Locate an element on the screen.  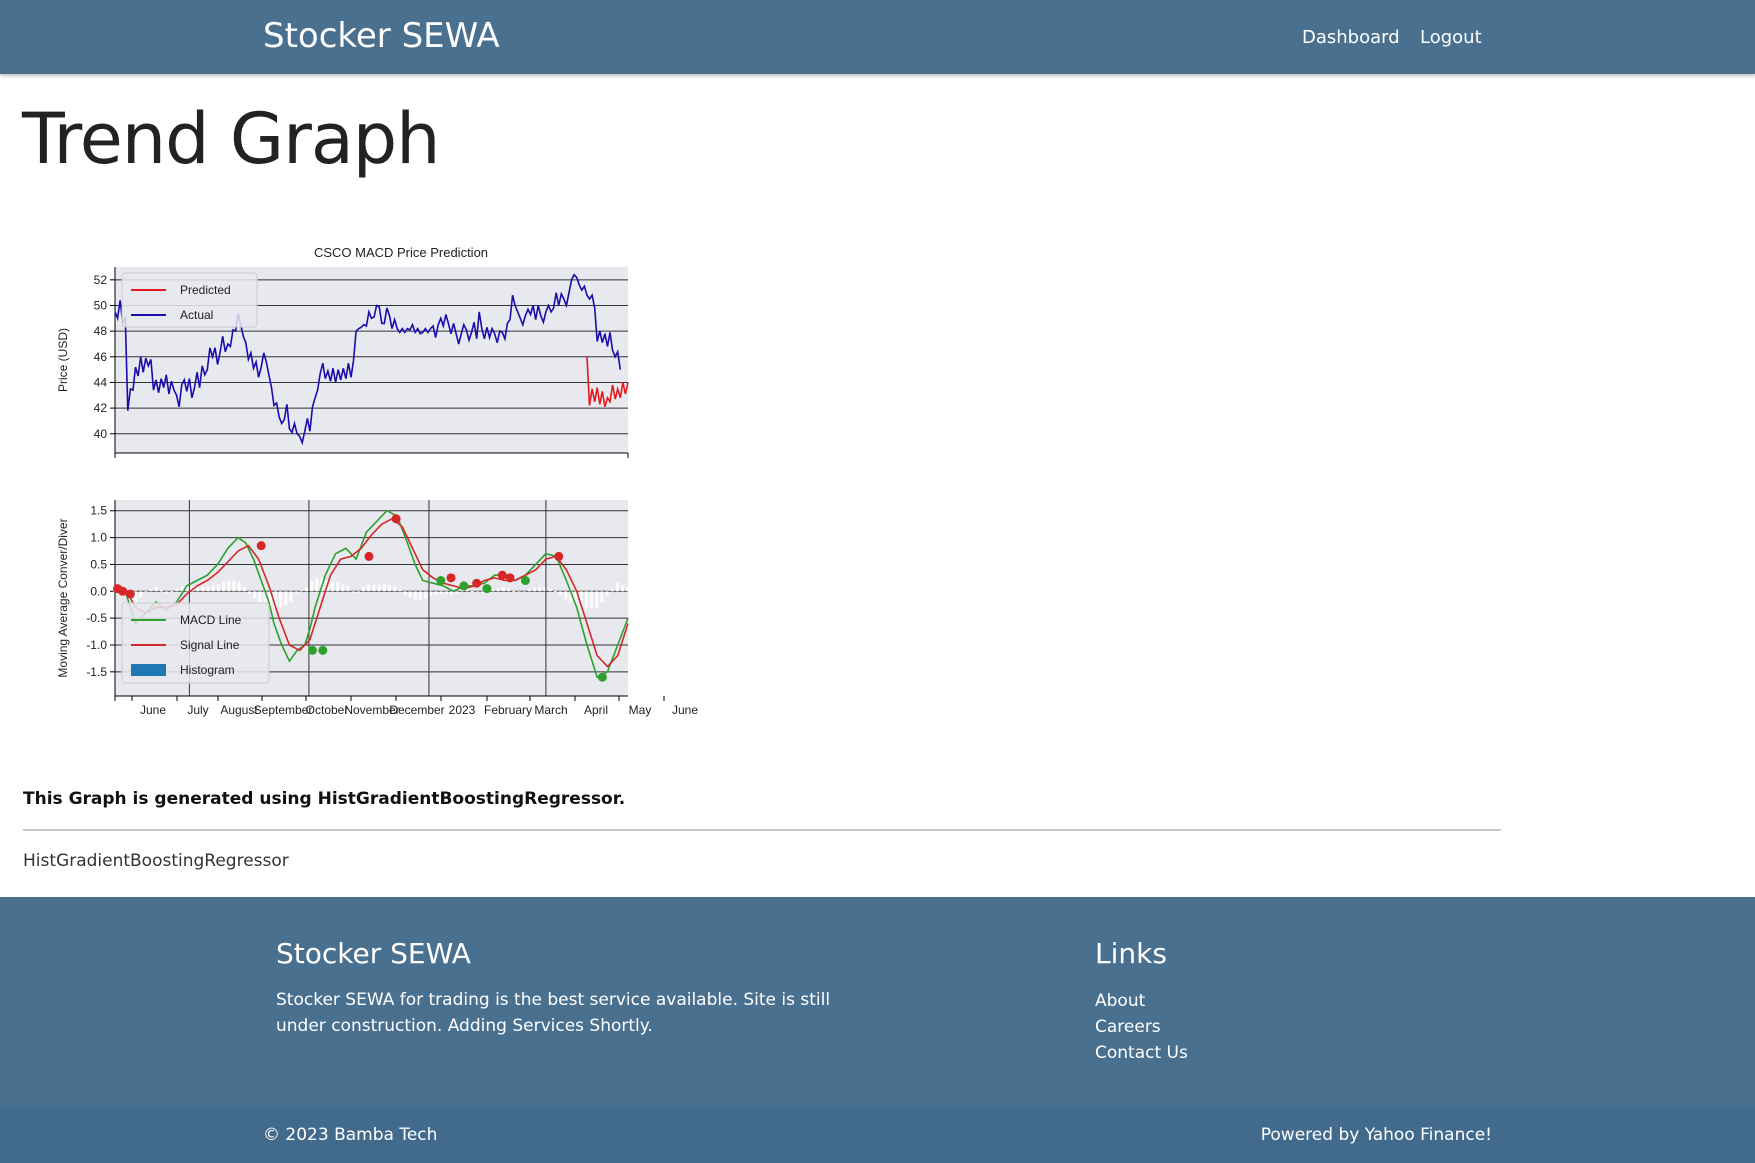
model-name: HistGradientBoostingRegressor is located at coordinates (156, 861).